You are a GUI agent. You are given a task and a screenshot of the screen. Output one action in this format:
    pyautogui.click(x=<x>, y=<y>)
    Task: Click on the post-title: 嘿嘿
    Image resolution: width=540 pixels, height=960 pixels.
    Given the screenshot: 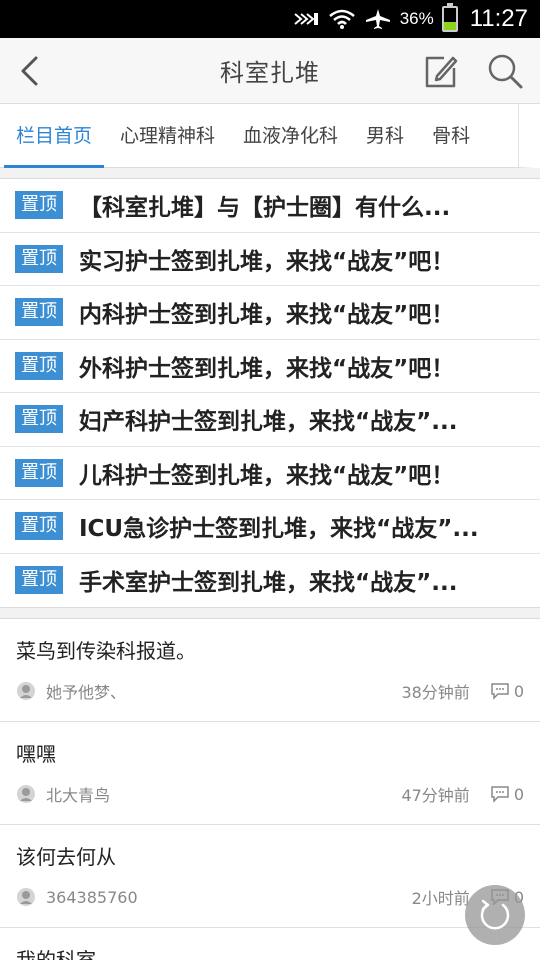 What is the action you would take?
    pyautogui.click(x=36, y=754)
    